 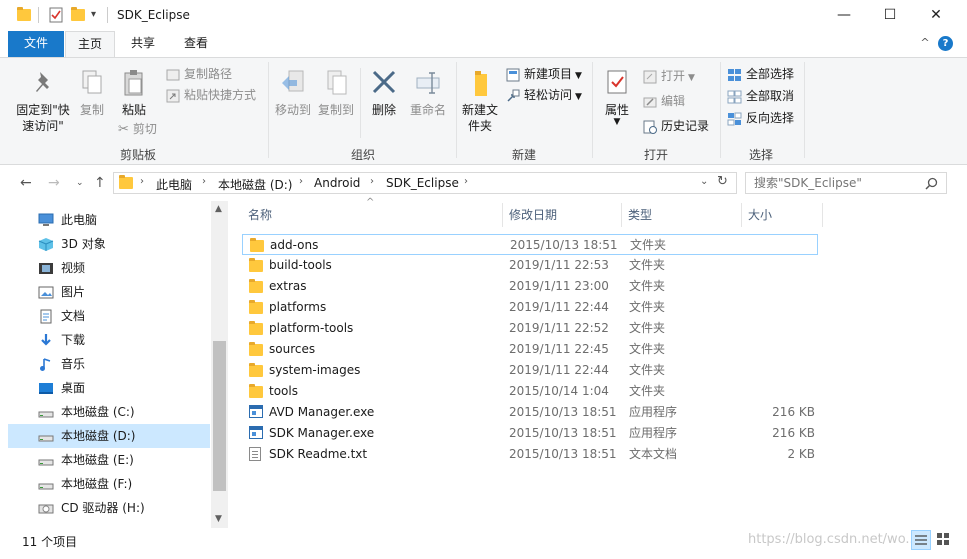 I want to click on nav-item: 文档, so click(x=109, y=316).